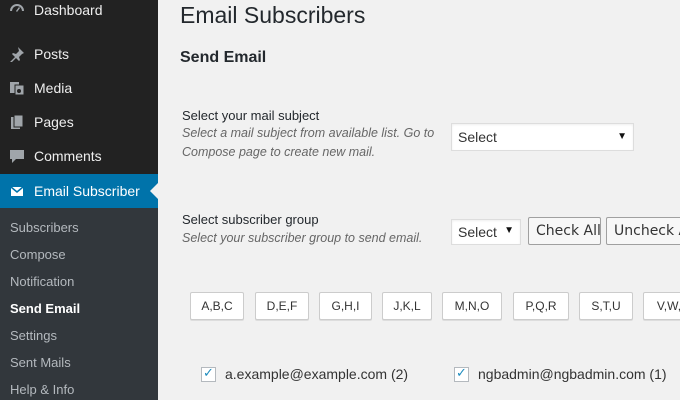 Image resolution: width=680 pixels, height=400 pixels. I want to click on section-title: Send Email, so click(223, 57).